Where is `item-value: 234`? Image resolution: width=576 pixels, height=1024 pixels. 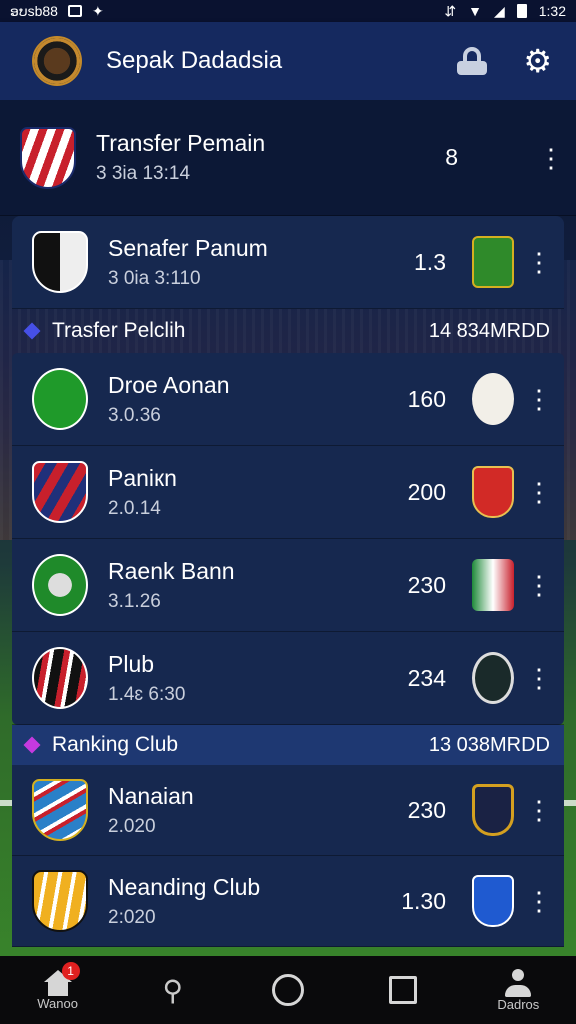 item-value: 234 is located at coordinates (426, 677).